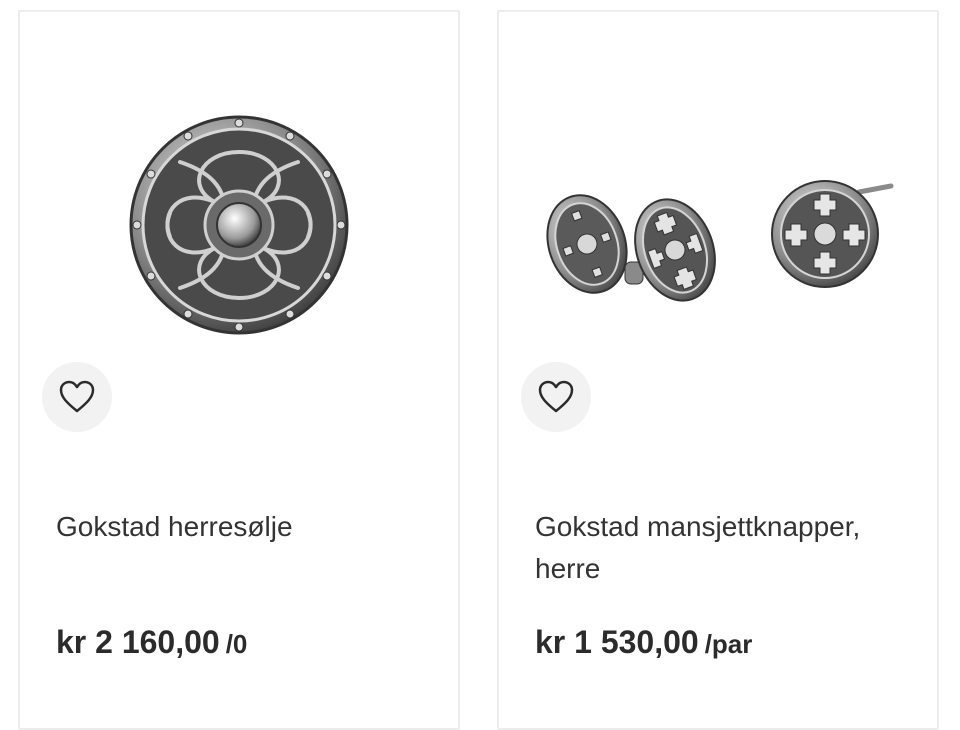  Describe the element at coordinates (236, 644) in the screenshot. I see `price-unit: /0` at that location.